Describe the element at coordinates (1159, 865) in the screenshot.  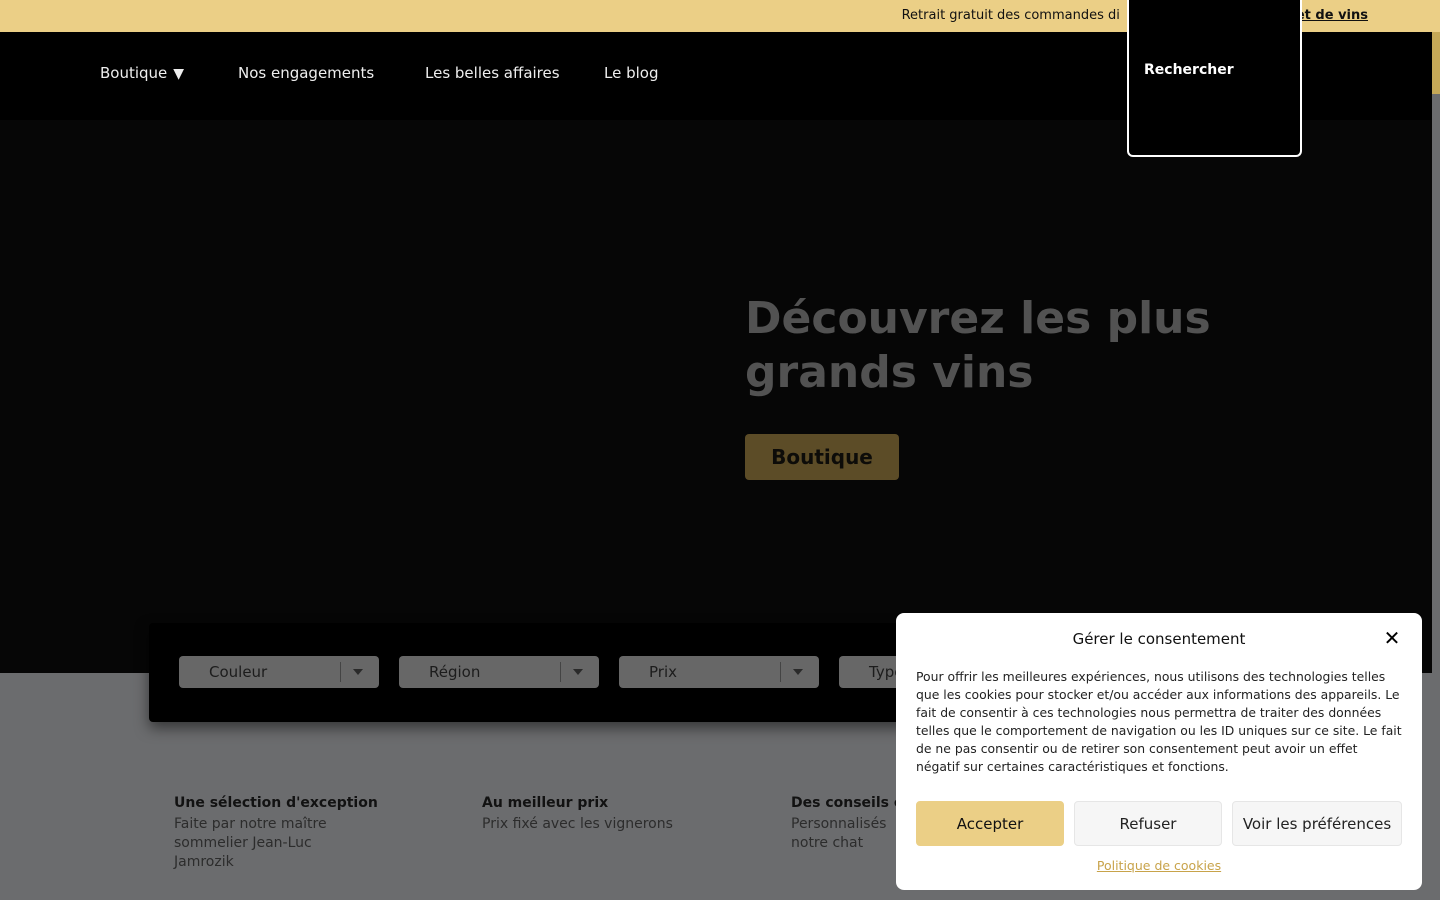
I see `cookie-policy-link: Politique de cookies` at that location.